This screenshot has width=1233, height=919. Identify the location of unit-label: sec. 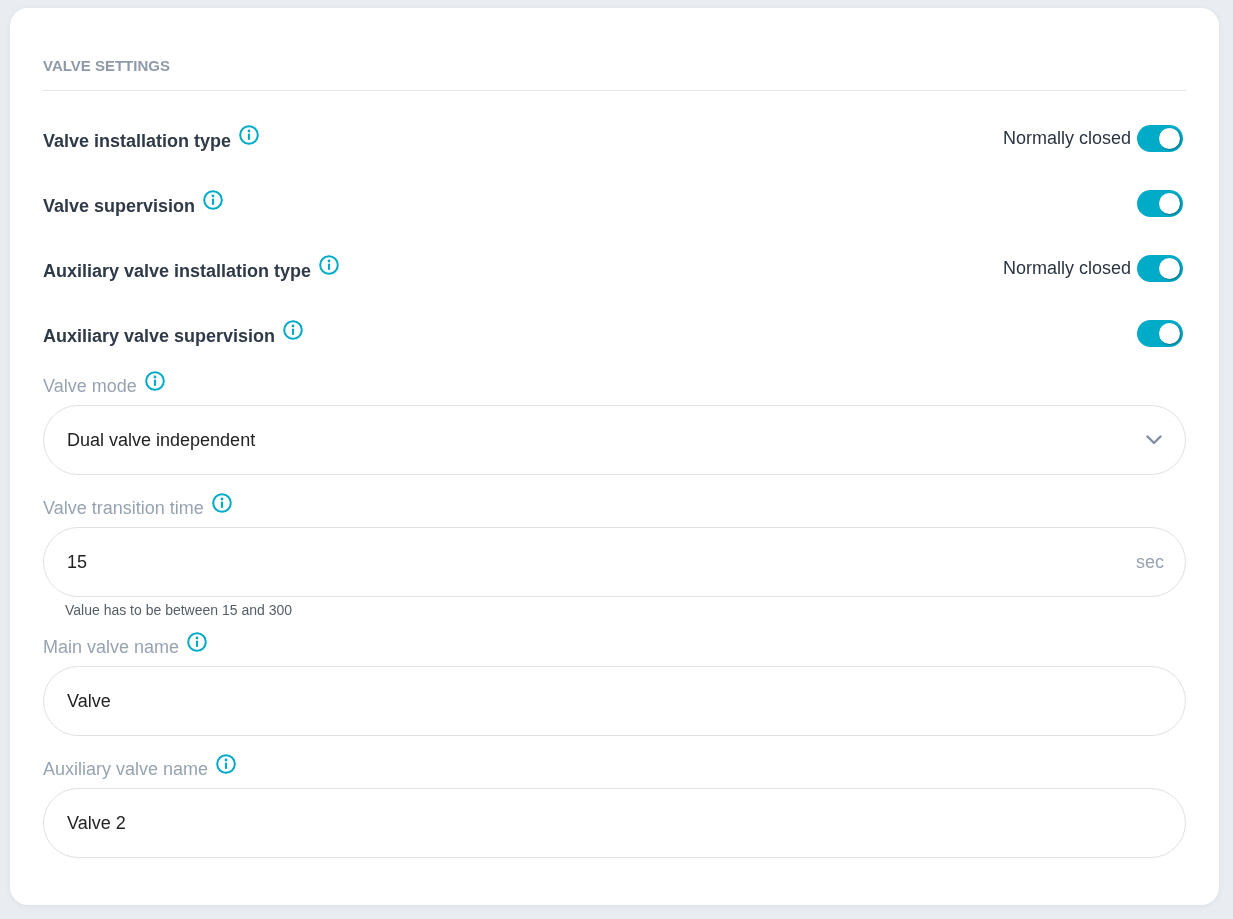
(1150, 562).